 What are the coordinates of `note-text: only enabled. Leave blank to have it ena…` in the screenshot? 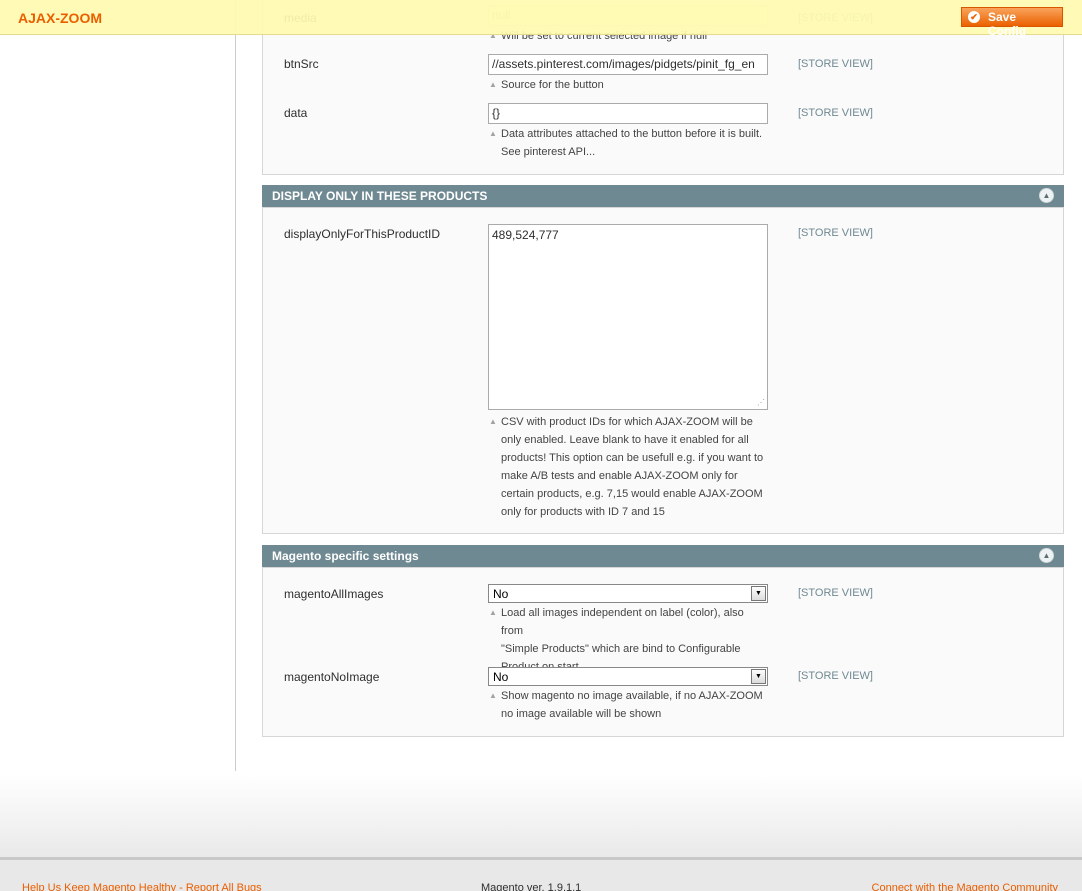 It's located at (625, 440).